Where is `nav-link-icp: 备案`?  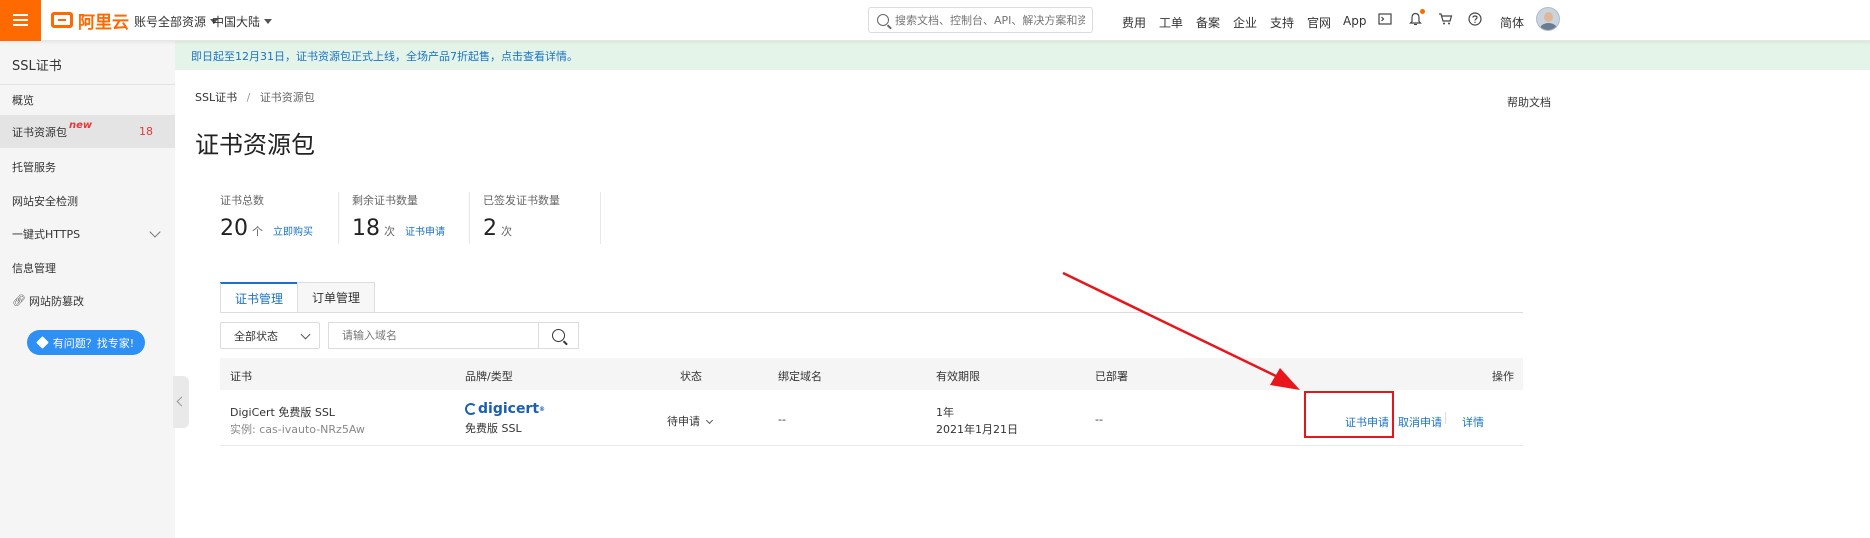
nav-link-icp: 备案 is located at coordinates (1208, 22).